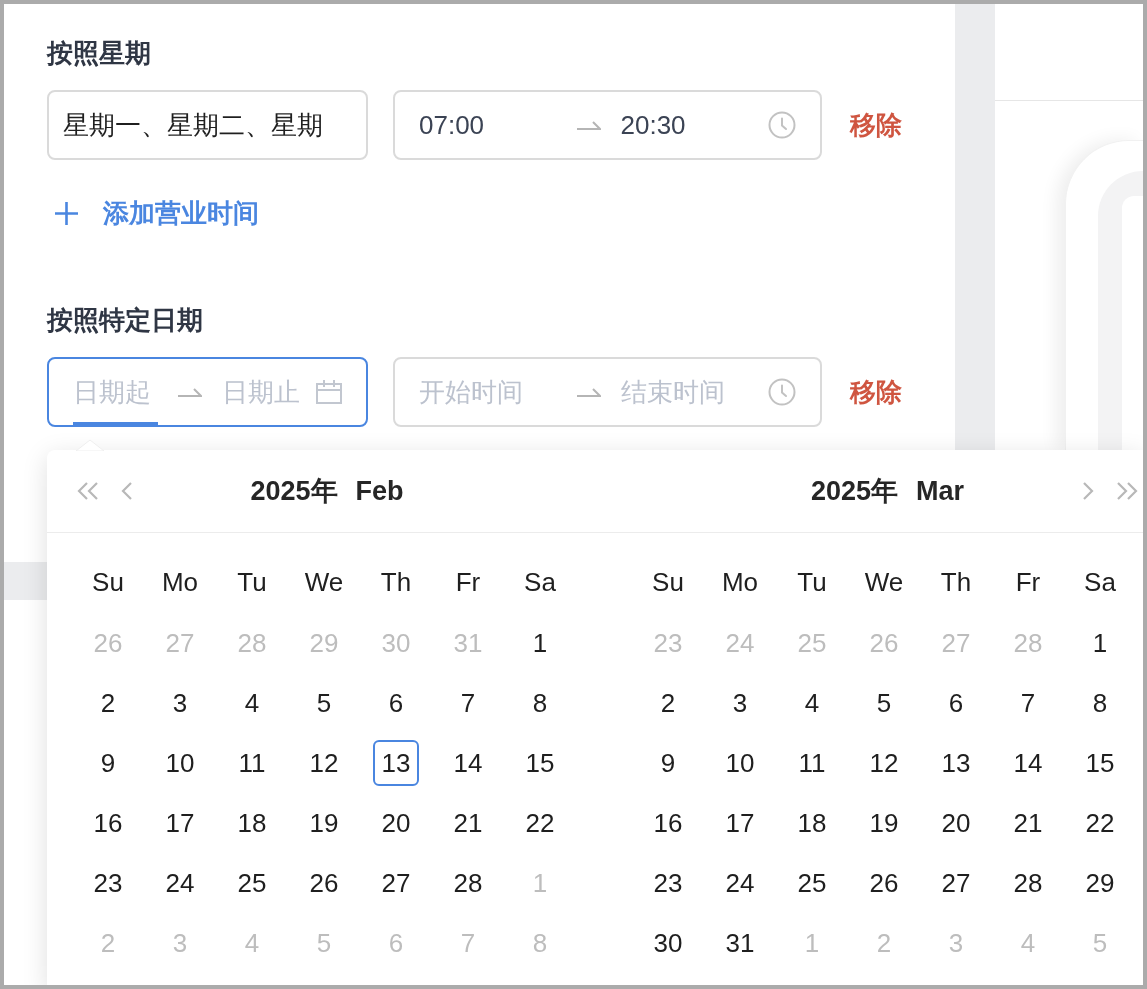 The height and width of the screenshot is (989, 1147). I want to click on background-band, so click(25, 581).